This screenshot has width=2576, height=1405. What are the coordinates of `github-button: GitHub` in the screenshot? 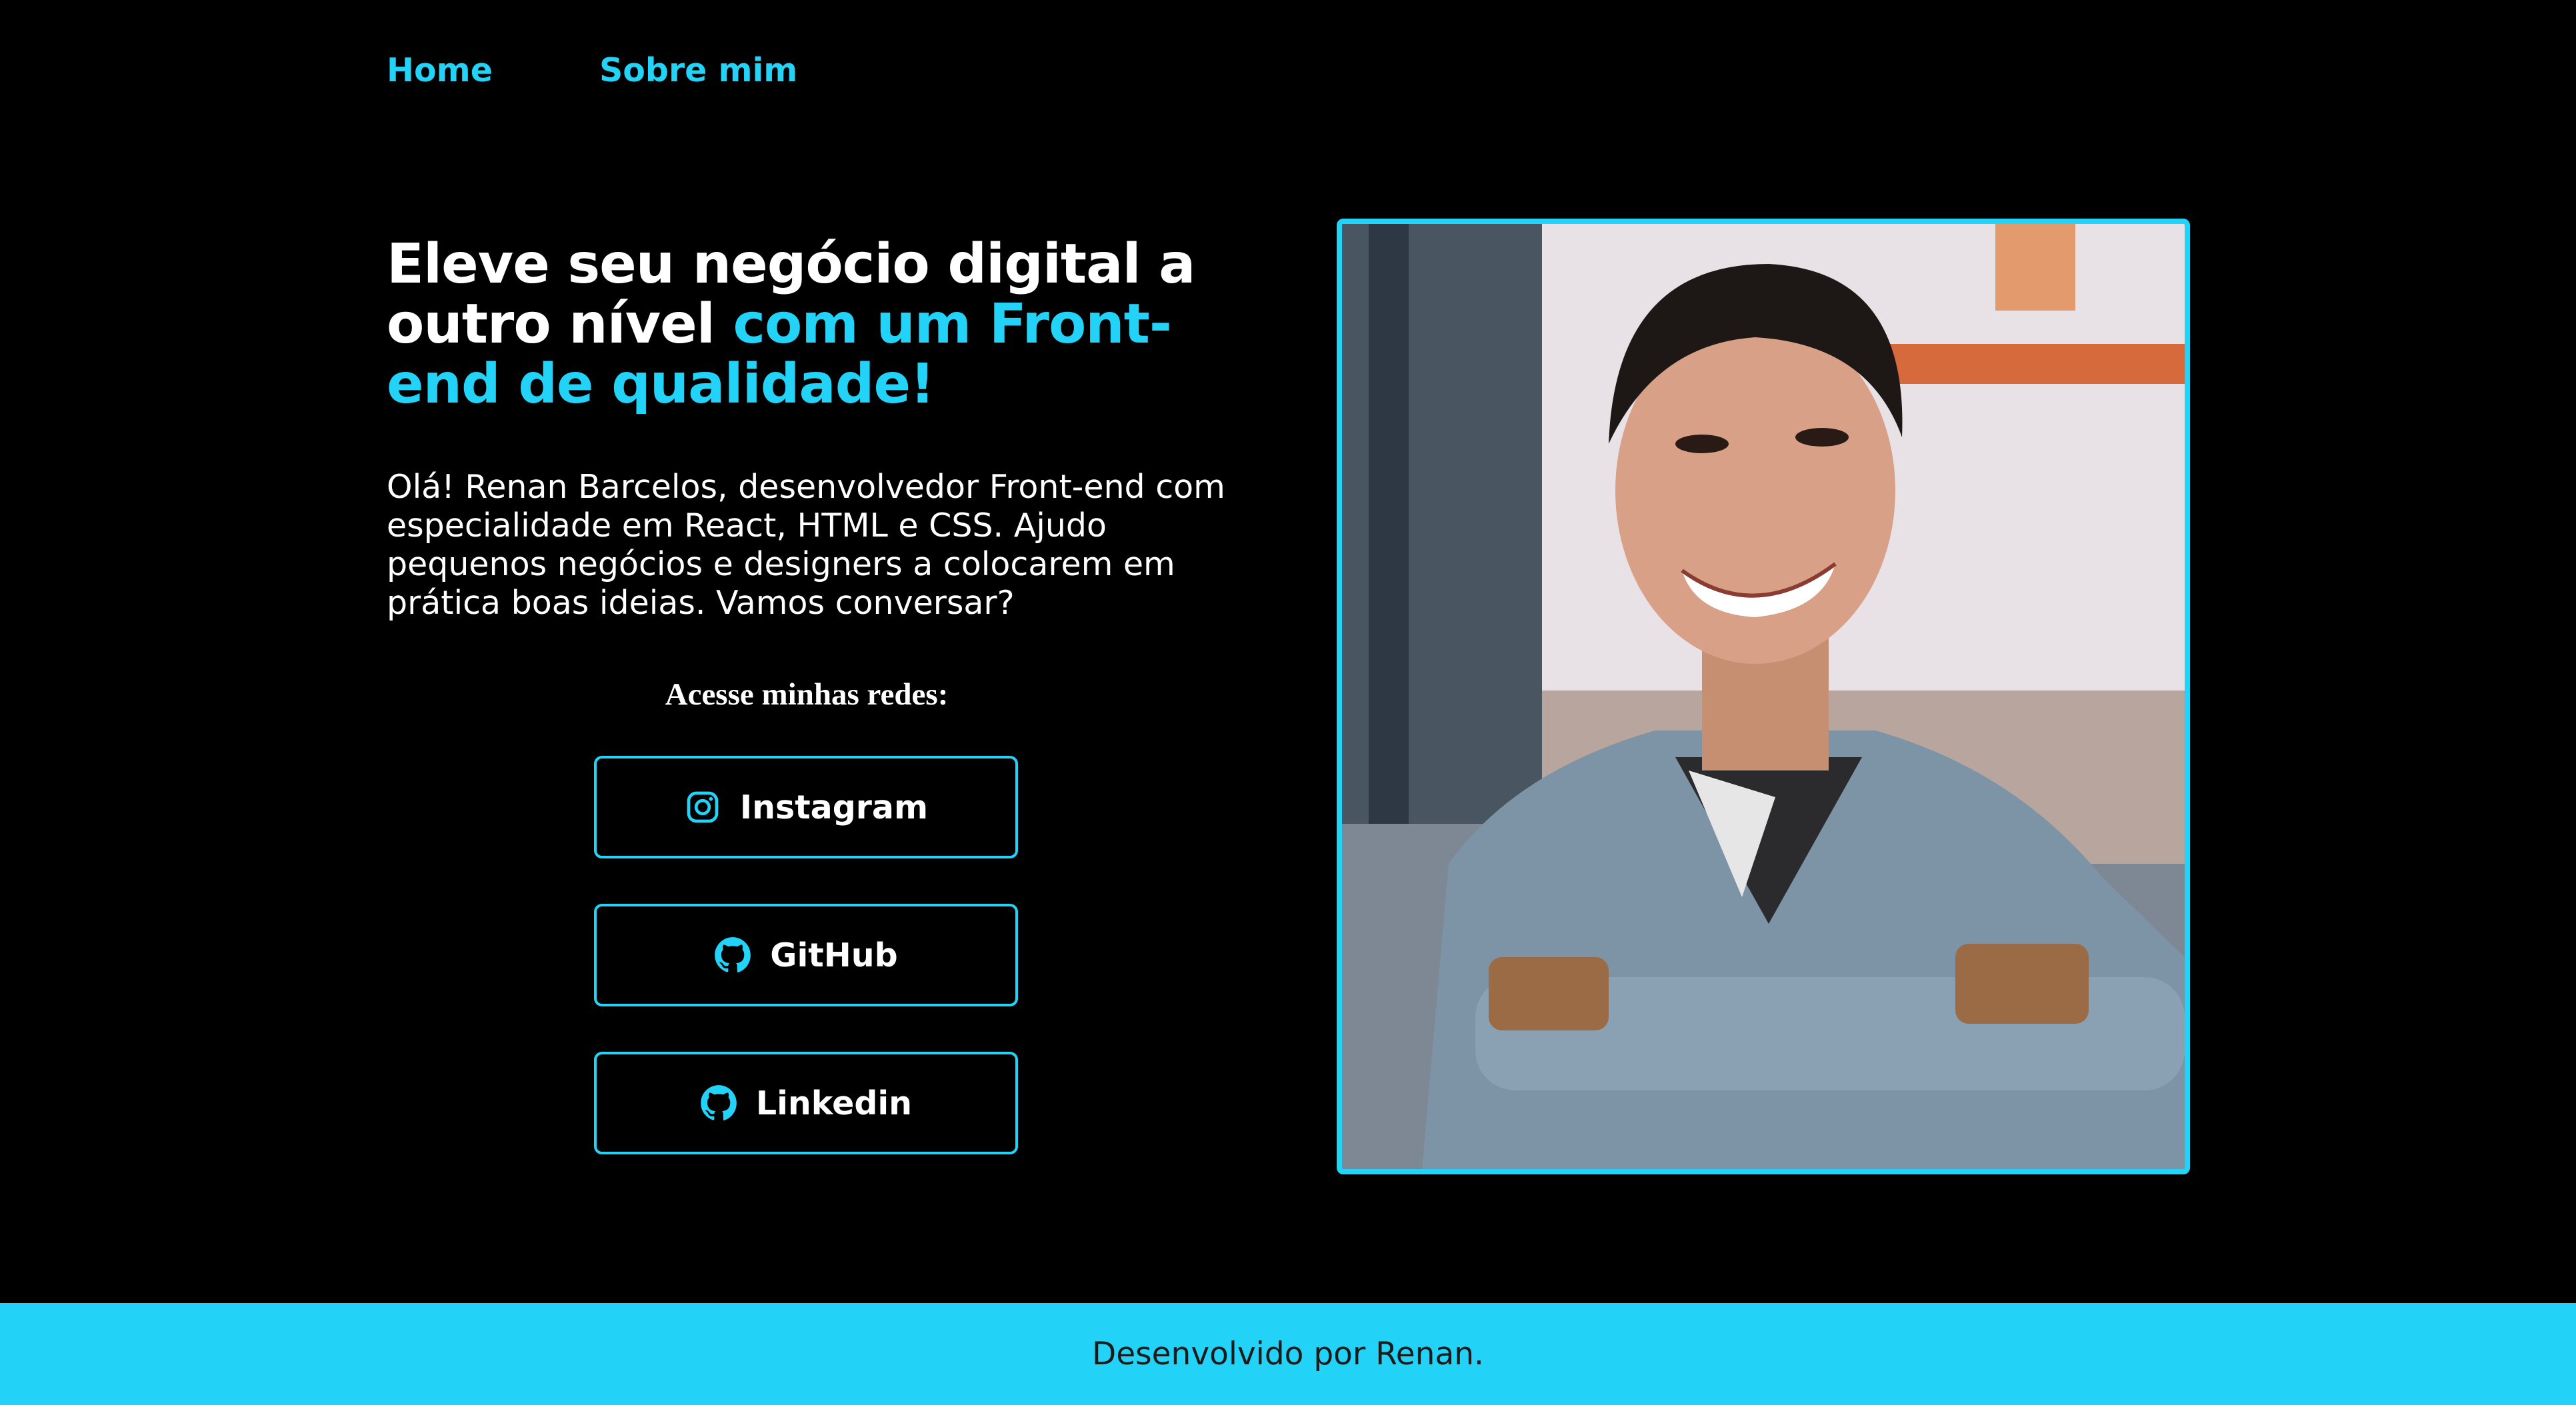 It's located at (806, 955).